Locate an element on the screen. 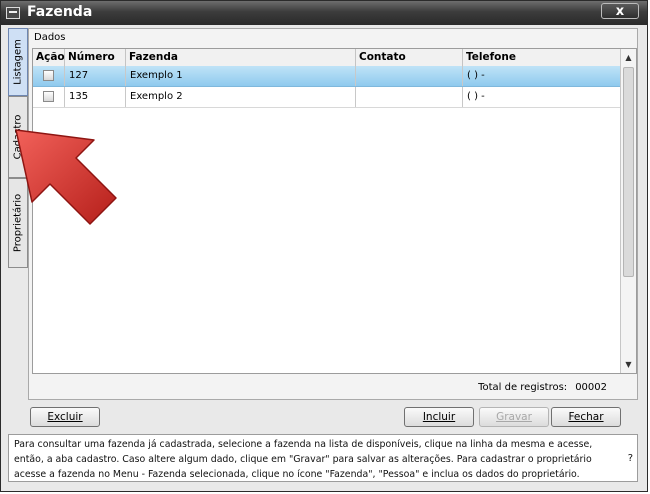 This screenshot has height=494, width=650. incluir-button: Incluir is located at coordinates (439, 417).